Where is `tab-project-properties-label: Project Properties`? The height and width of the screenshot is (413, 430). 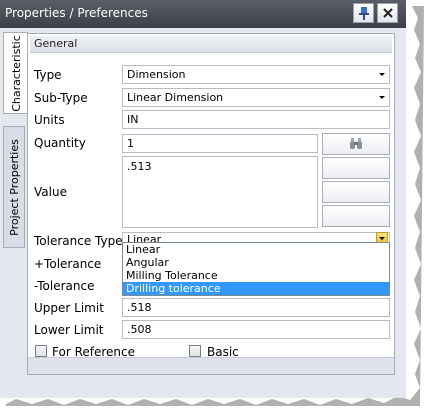
tab-project-properties-label: Project Properties is located at coordinates (14, 187).